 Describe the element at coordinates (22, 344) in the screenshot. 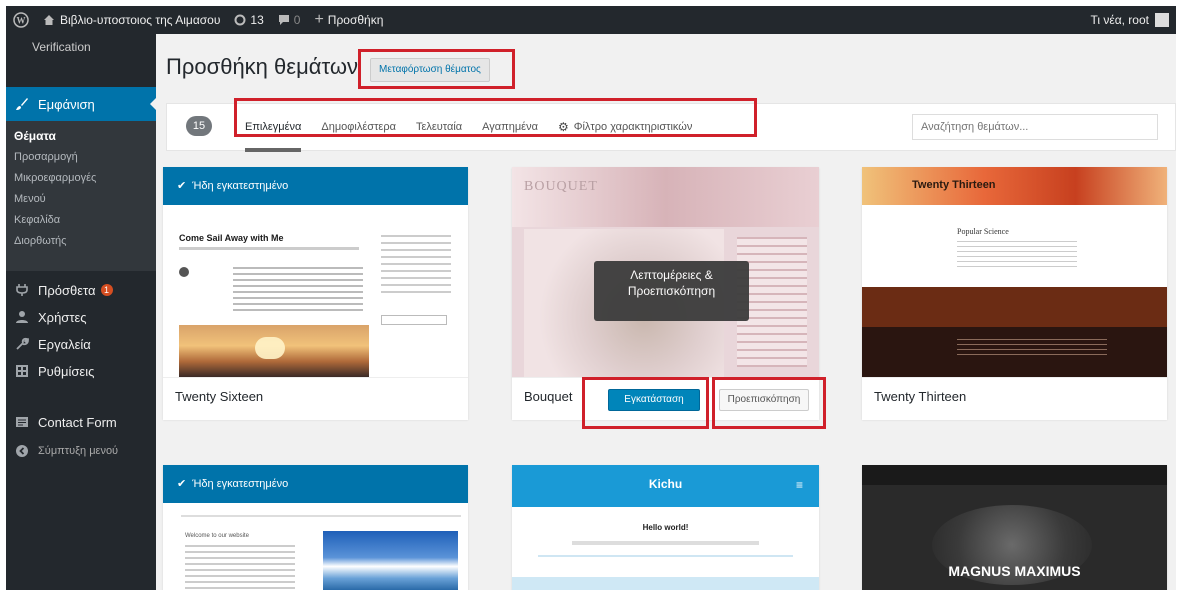

I see `wrench-icon` at that location.